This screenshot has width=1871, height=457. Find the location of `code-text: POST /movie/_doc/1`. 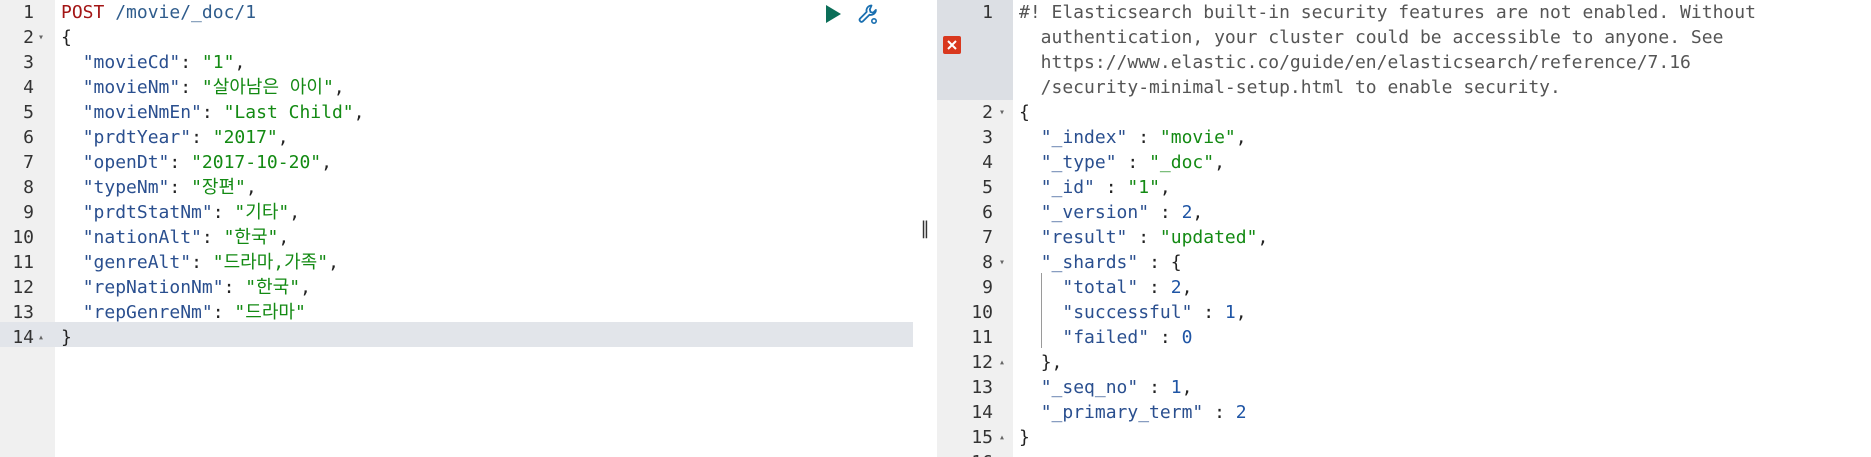

code-text: POST /movie/_doc/1 is located at coordinates (158, 12).